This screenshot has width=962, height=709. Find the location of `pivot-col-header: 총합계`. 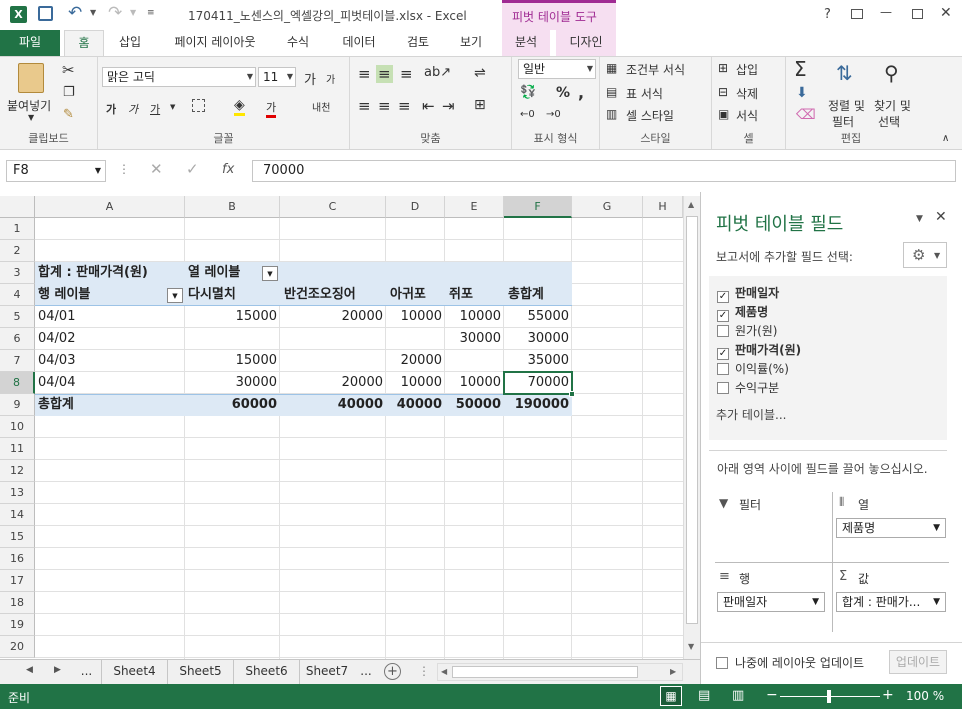

pivot-col-header: 총합계 is located at coordinates (526, 295).